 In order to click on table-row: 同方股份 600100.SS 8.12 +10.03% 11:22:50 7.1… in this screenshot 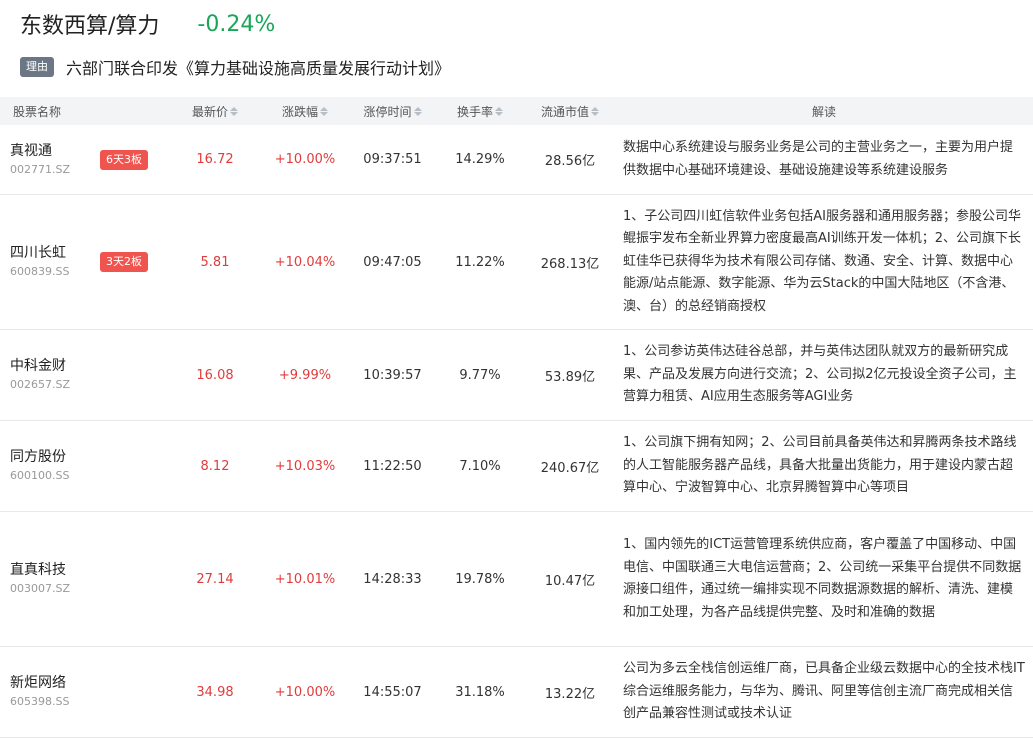, I will do `click(516, 466)`.